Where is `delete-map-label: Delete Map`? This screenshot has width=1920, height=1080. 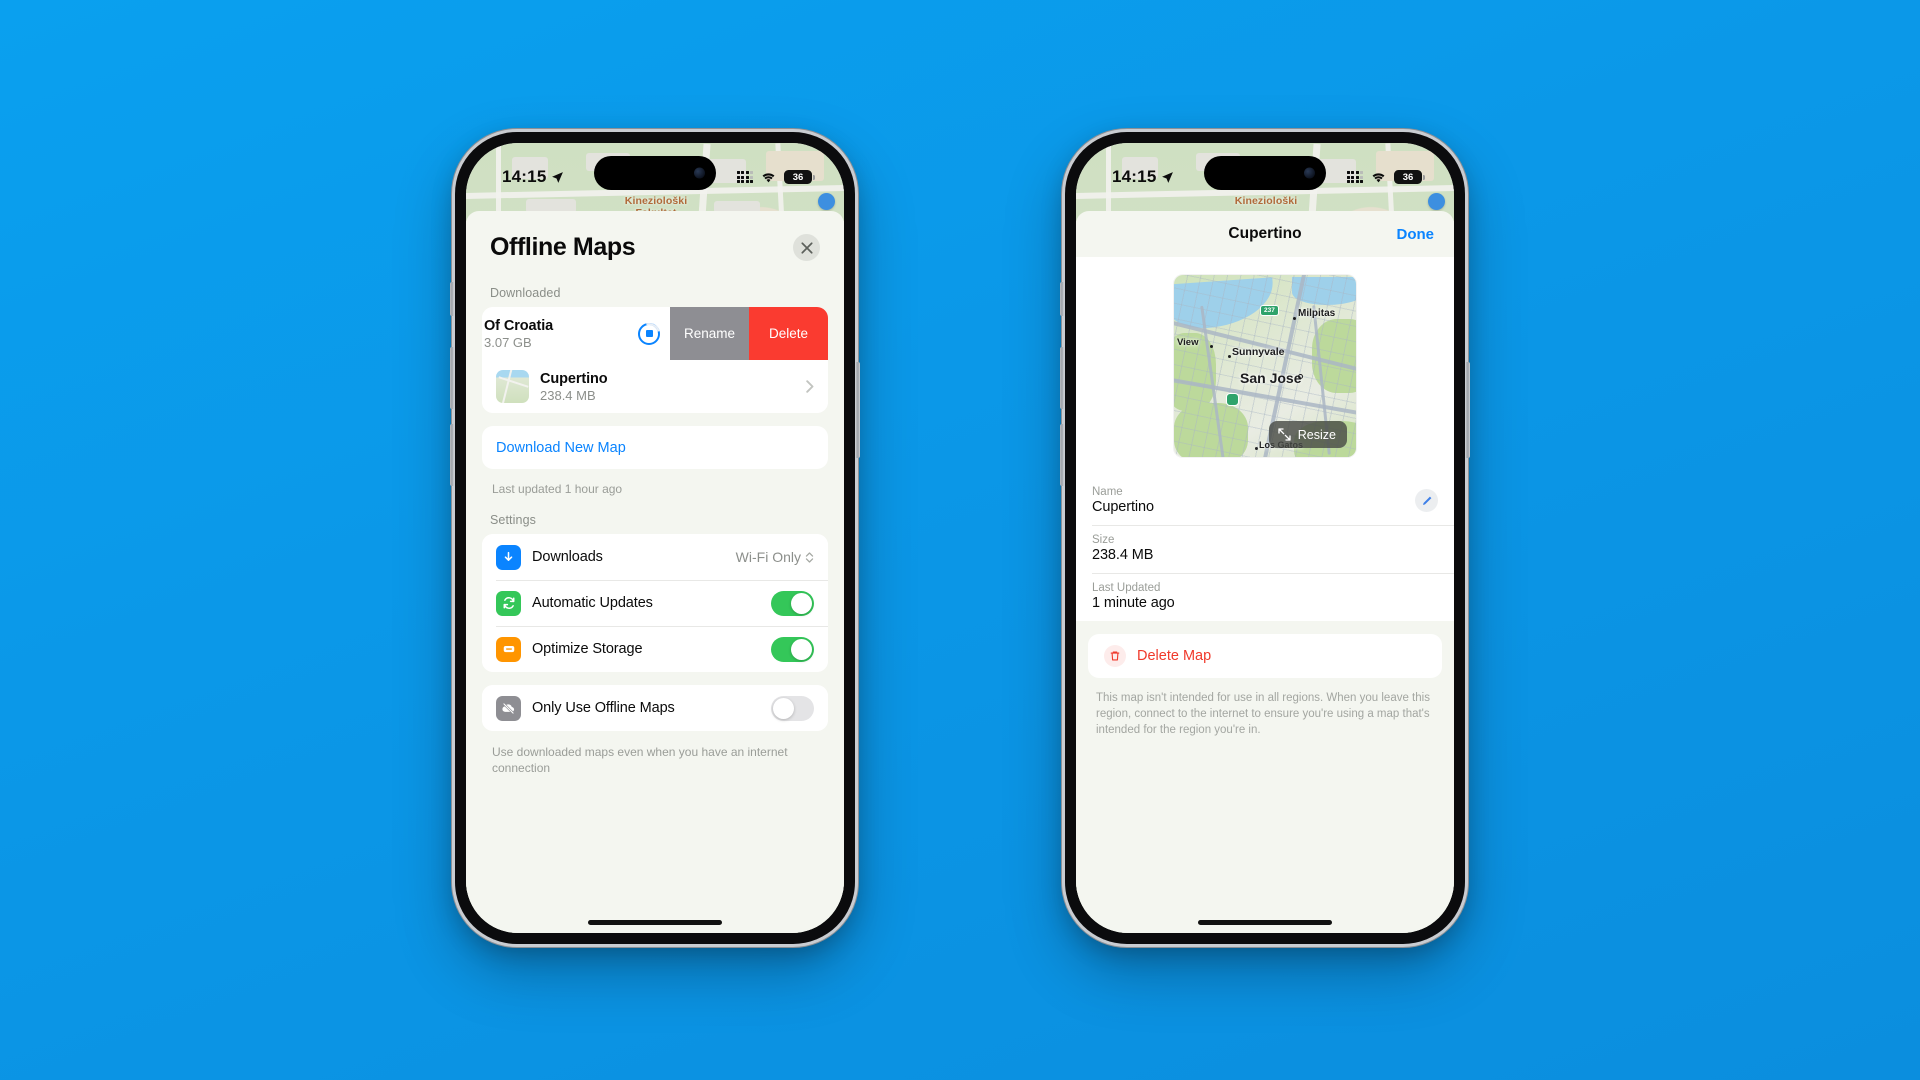 delete-map-label: Delete Map is located at coordinates (1174, 656).